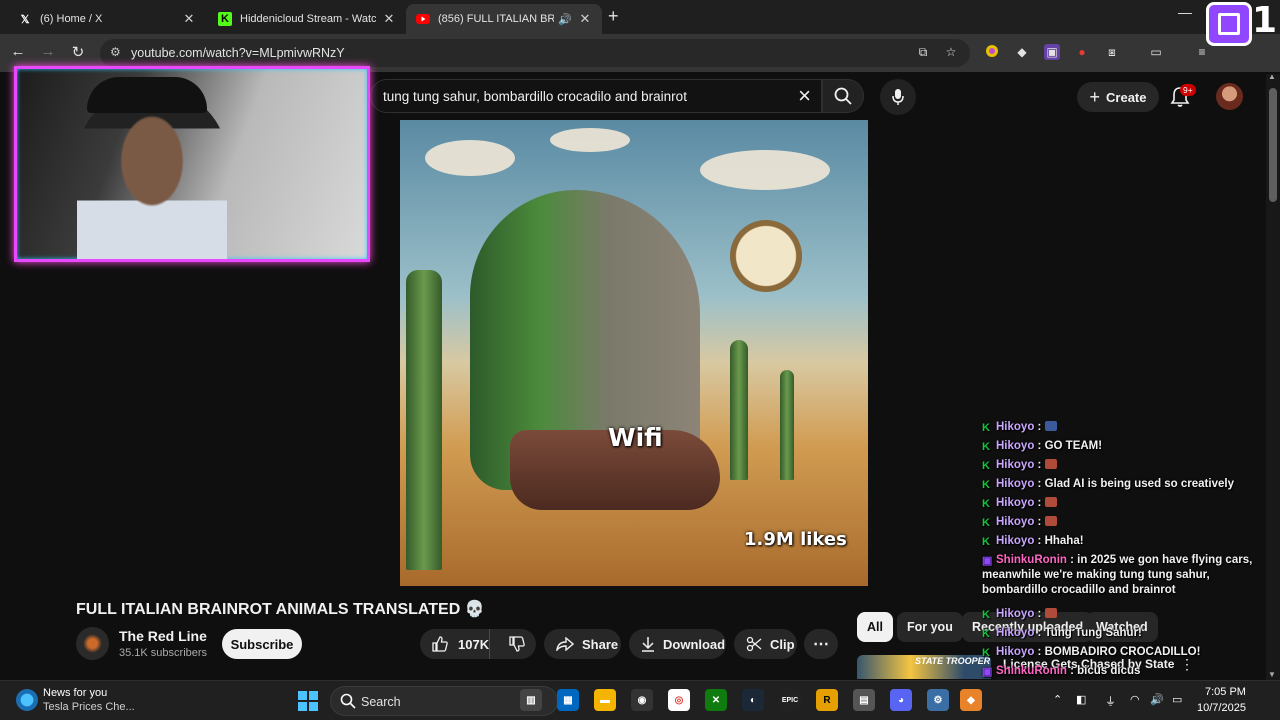 The height and width of the screenshot is (720, 1280). Describe the element at coordinates (1272, 674) in the screenshot. I see `scroll-down-arrow-icon: ▼` at that location.